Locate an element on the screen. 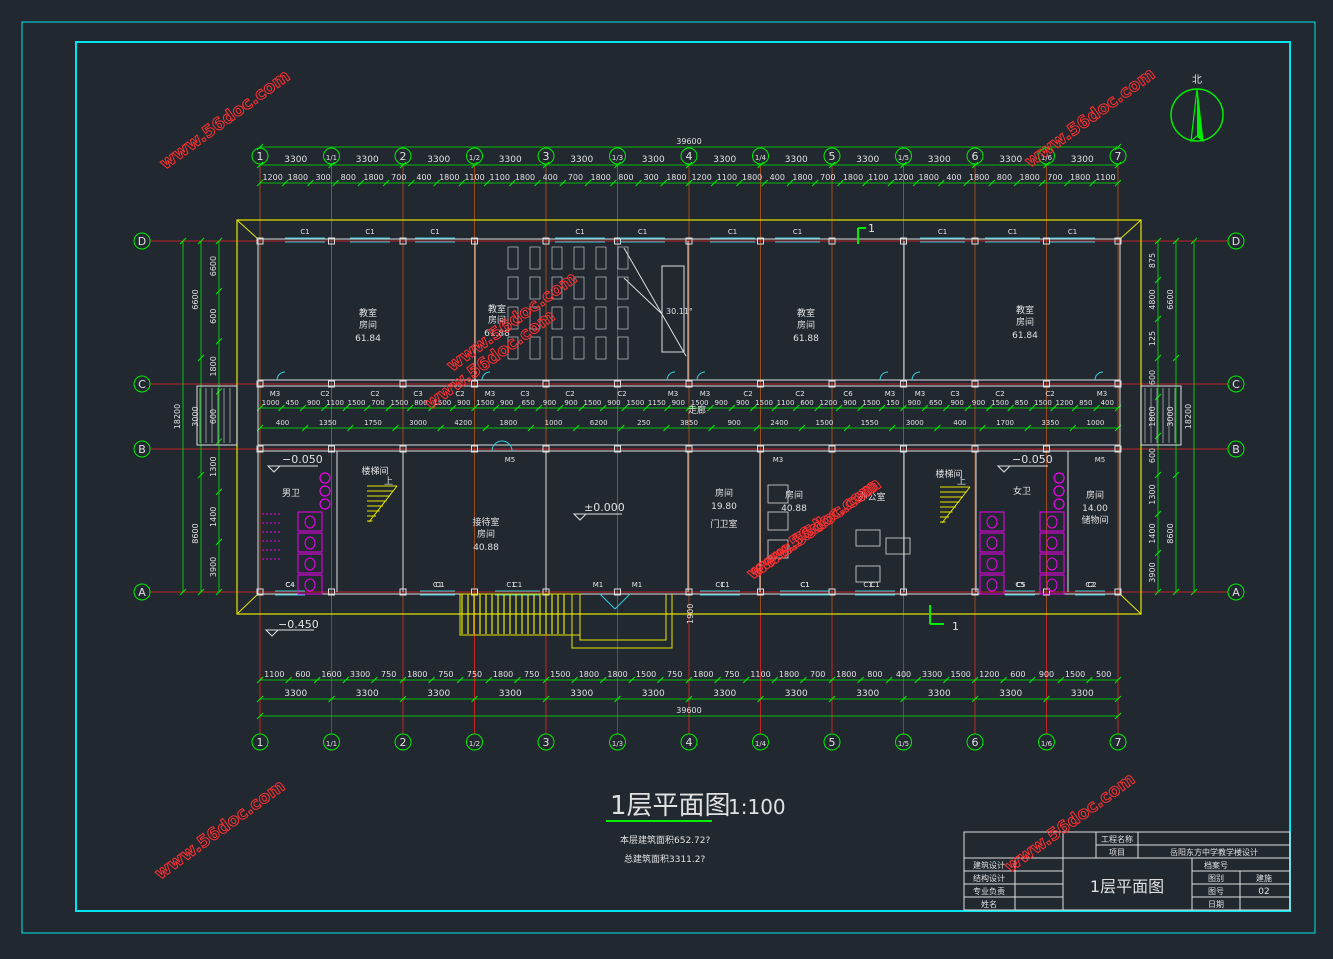 The width and height of the screenshot is (1333, 959). corridor-opening-tag: M3 is located at coordinates (705, 394).